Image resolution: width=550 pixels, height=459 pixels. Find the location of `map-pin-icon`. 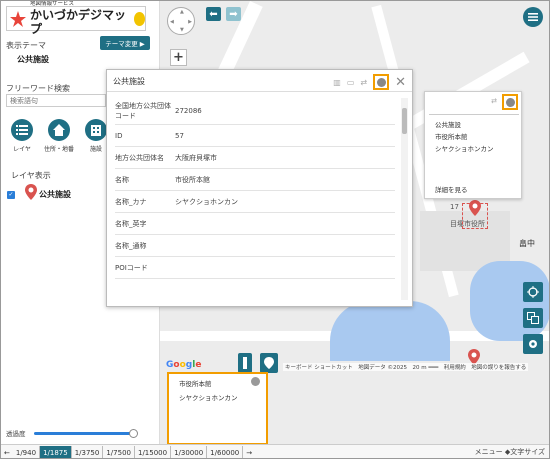

map-pin-icon is located at coordinates (475, 208).